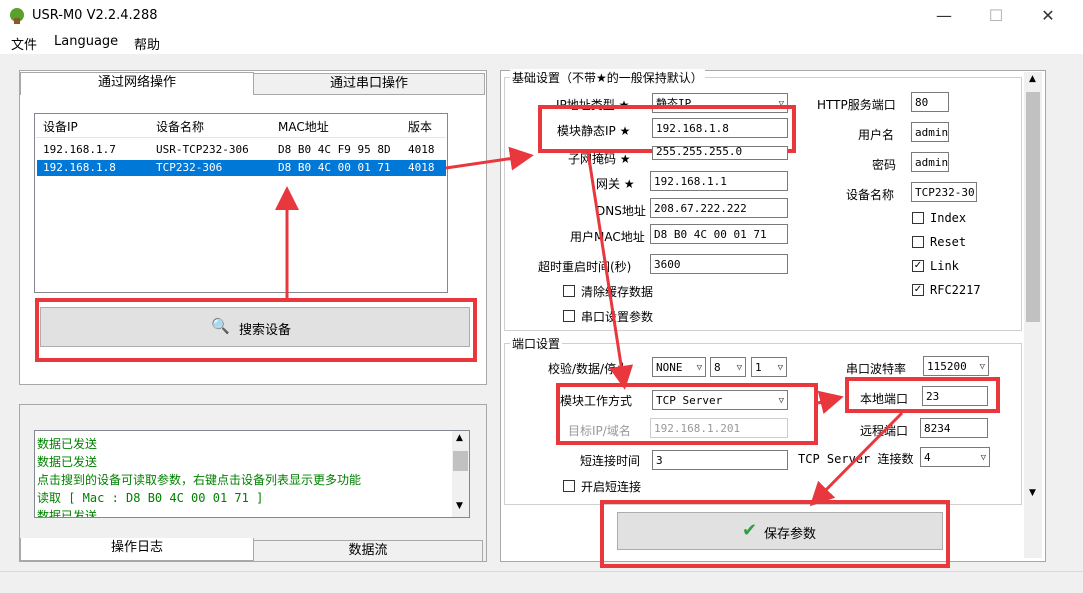  What do you see at coordinates (610, 270) in the screenshot?
I see `arrow-ip-to-mode` at bounding box center [610, 270].